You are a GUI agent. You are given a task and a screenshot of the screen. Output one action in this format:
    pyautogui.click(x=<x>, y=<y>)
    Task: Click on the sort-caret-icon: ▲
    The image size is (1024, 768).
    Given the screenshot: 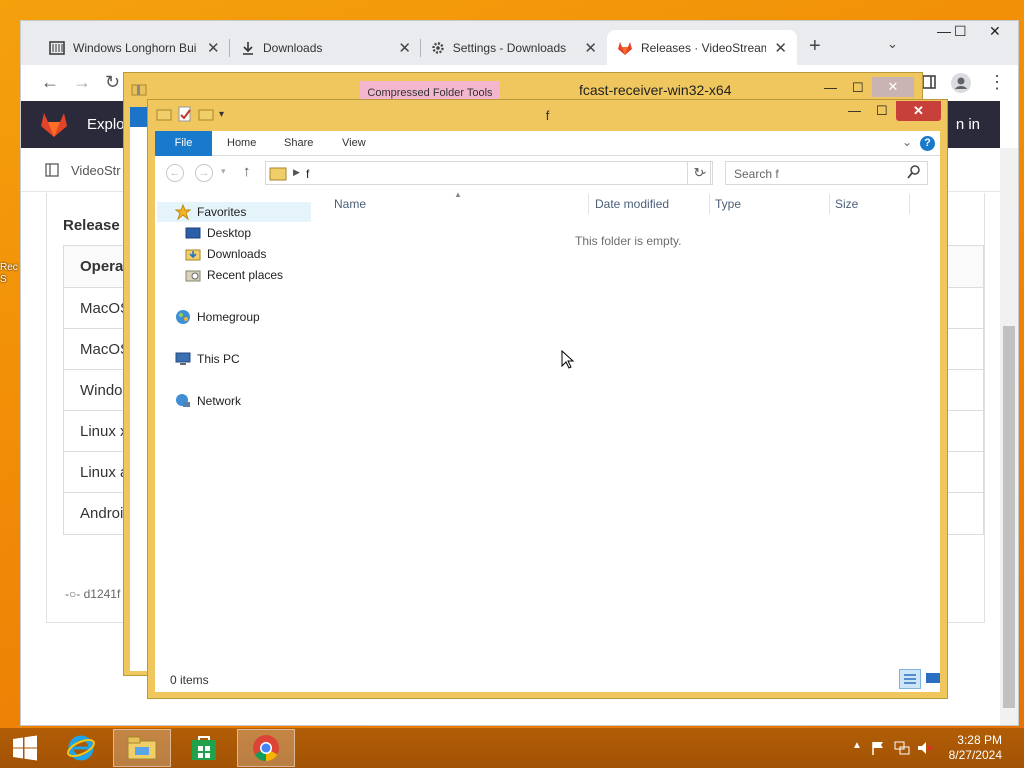 What is the action you would take?
    pyautogui.click(x=458, y=194)
    